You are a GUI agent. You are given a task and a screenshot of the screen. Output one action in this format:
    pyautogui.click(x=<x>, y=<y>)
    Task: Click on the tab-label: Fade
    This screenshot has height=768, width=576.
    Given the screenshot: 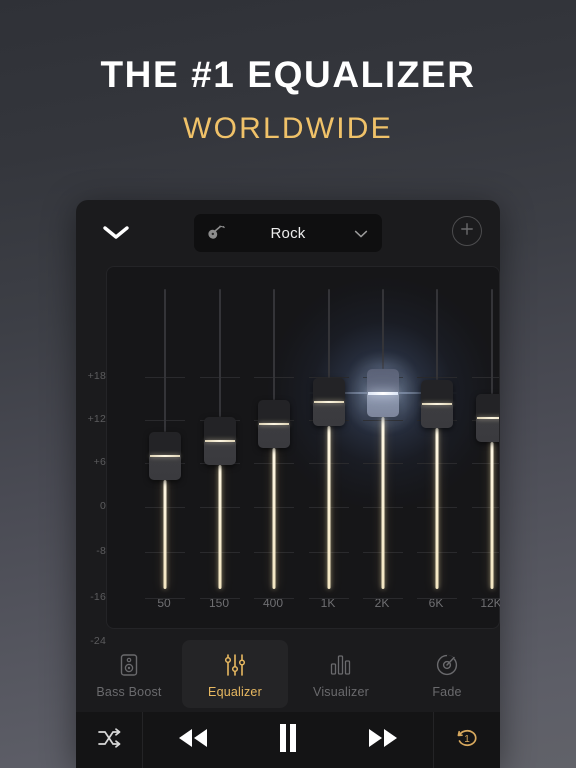 What is the action you would take?
    pyautogui.click(x=447, y=691)
    